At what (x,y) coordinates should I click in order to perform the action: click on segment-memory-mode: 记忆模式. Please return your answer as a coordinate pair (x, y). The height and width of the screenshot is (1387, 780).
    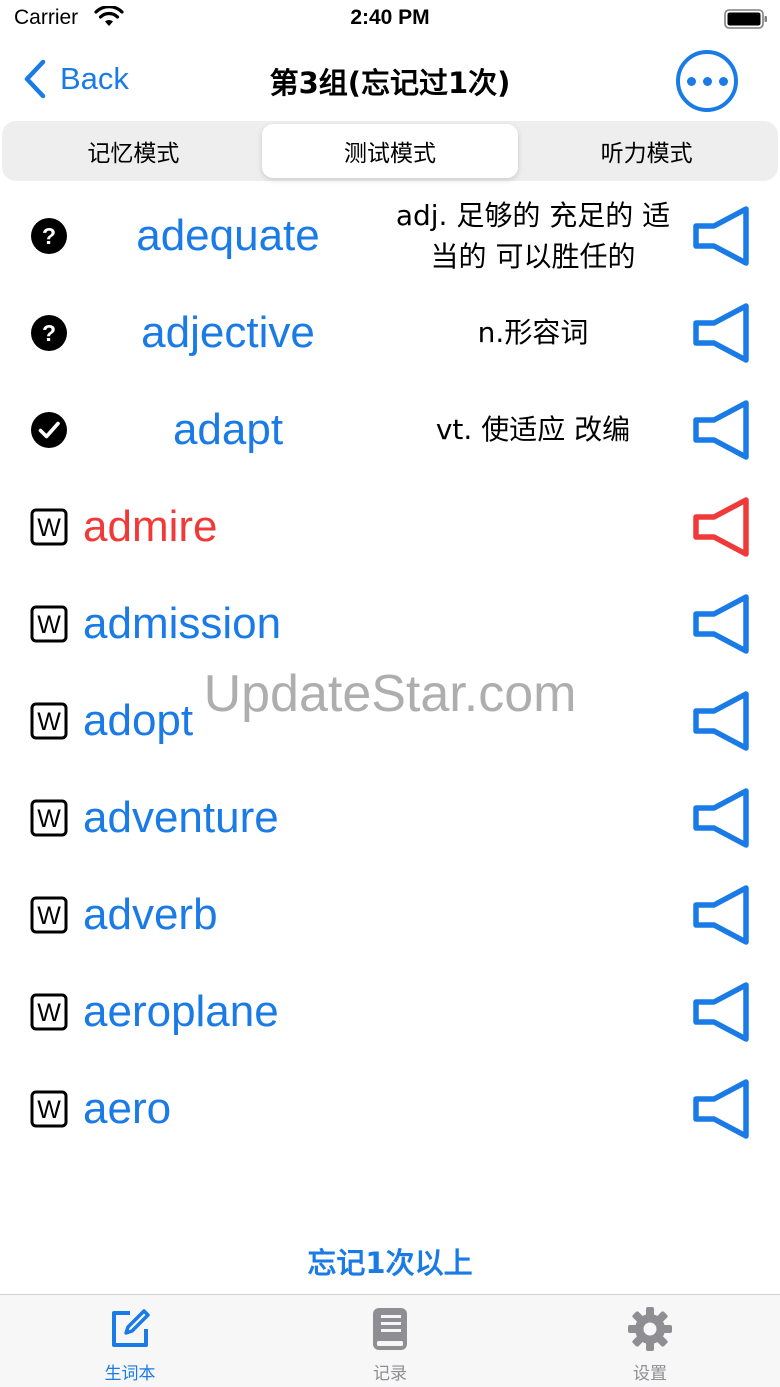
    Looking at the image, I should click on (133, 151).